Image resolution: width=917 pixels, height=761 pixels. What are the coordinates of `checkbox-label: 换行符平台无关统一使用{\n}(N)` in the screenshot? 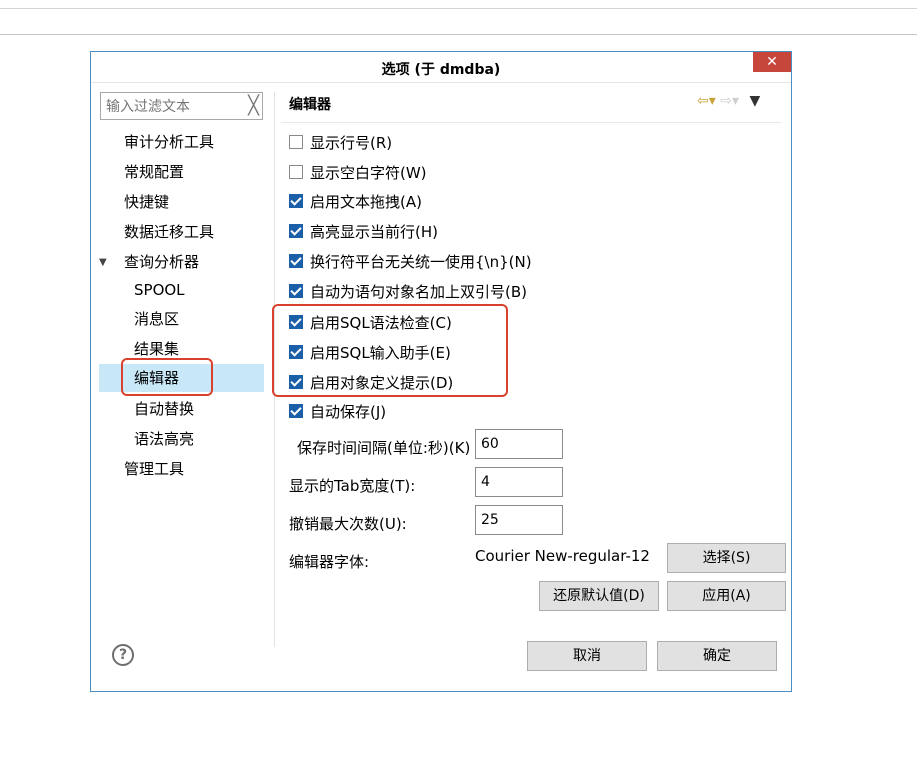 It's located at (421, 262).